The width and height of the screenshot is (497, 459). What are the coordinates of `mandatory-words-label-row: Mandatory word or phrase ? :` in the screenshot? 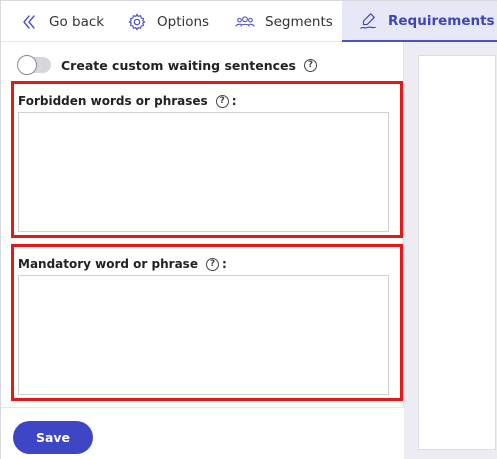 It's located at (122, 264).